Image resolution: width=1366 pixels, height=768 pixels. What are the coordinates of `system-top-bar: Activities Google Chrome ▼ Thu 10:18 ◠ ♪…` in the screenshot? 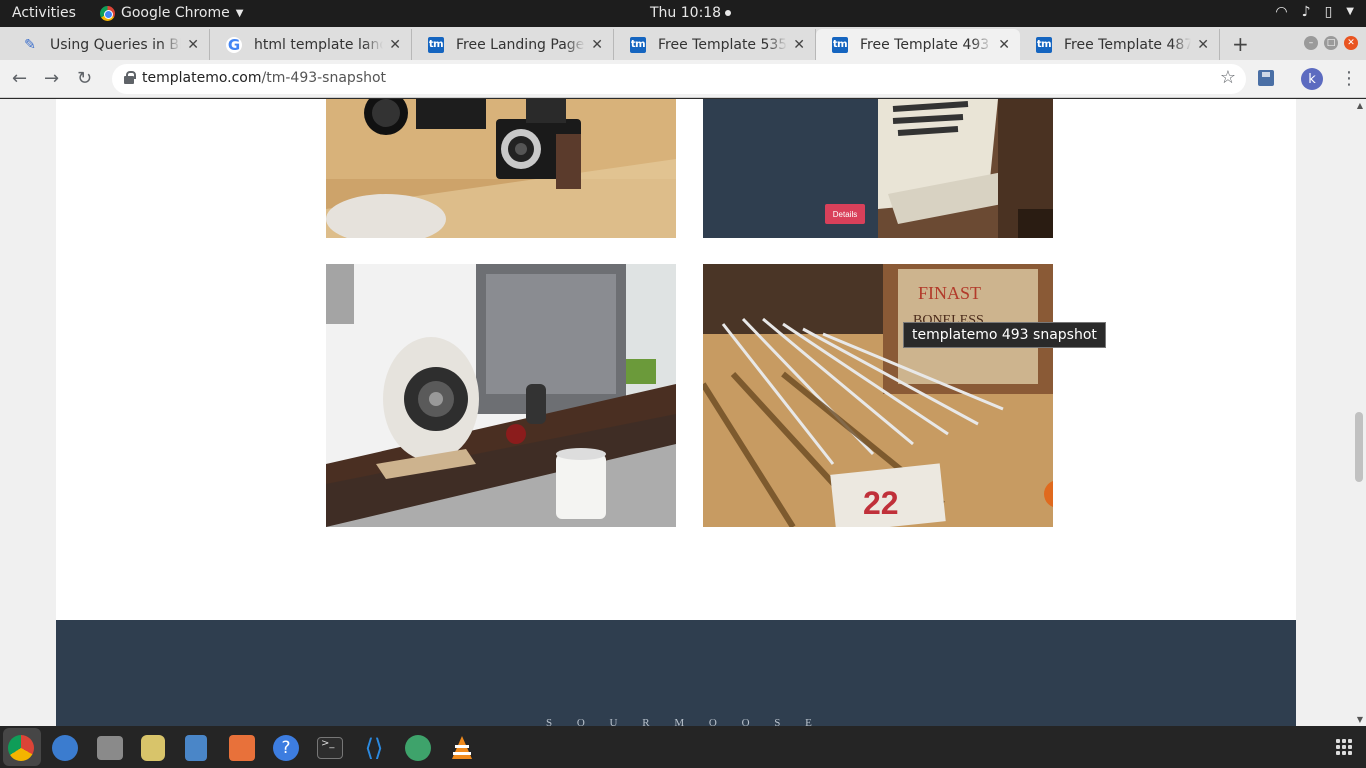 It's located at (683, 13).